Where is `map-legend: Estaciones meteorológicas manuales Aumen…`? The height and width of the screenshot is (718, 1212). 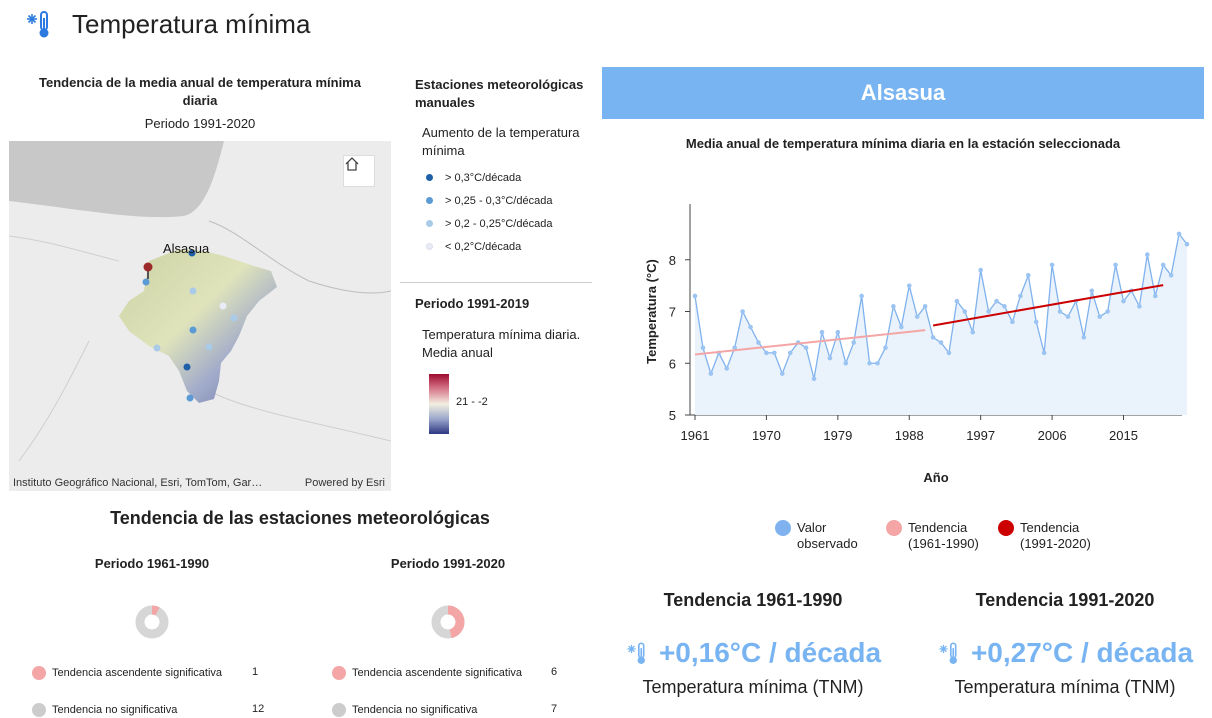
map-legend: Estaciones meteorológicas manuales Aumen… is located at coordinates (496, 257).